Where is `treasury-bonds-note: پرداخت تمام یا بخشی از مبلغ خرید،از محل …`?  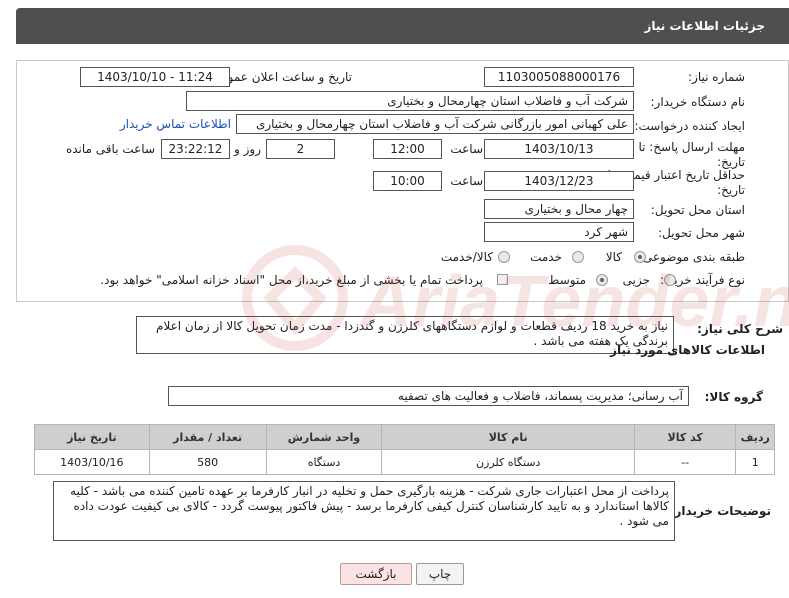
treasury-bonds-note: پرداخت تمام یا بخشی از مبلغ خرید،از محل … is located at coordinates (291, 280).